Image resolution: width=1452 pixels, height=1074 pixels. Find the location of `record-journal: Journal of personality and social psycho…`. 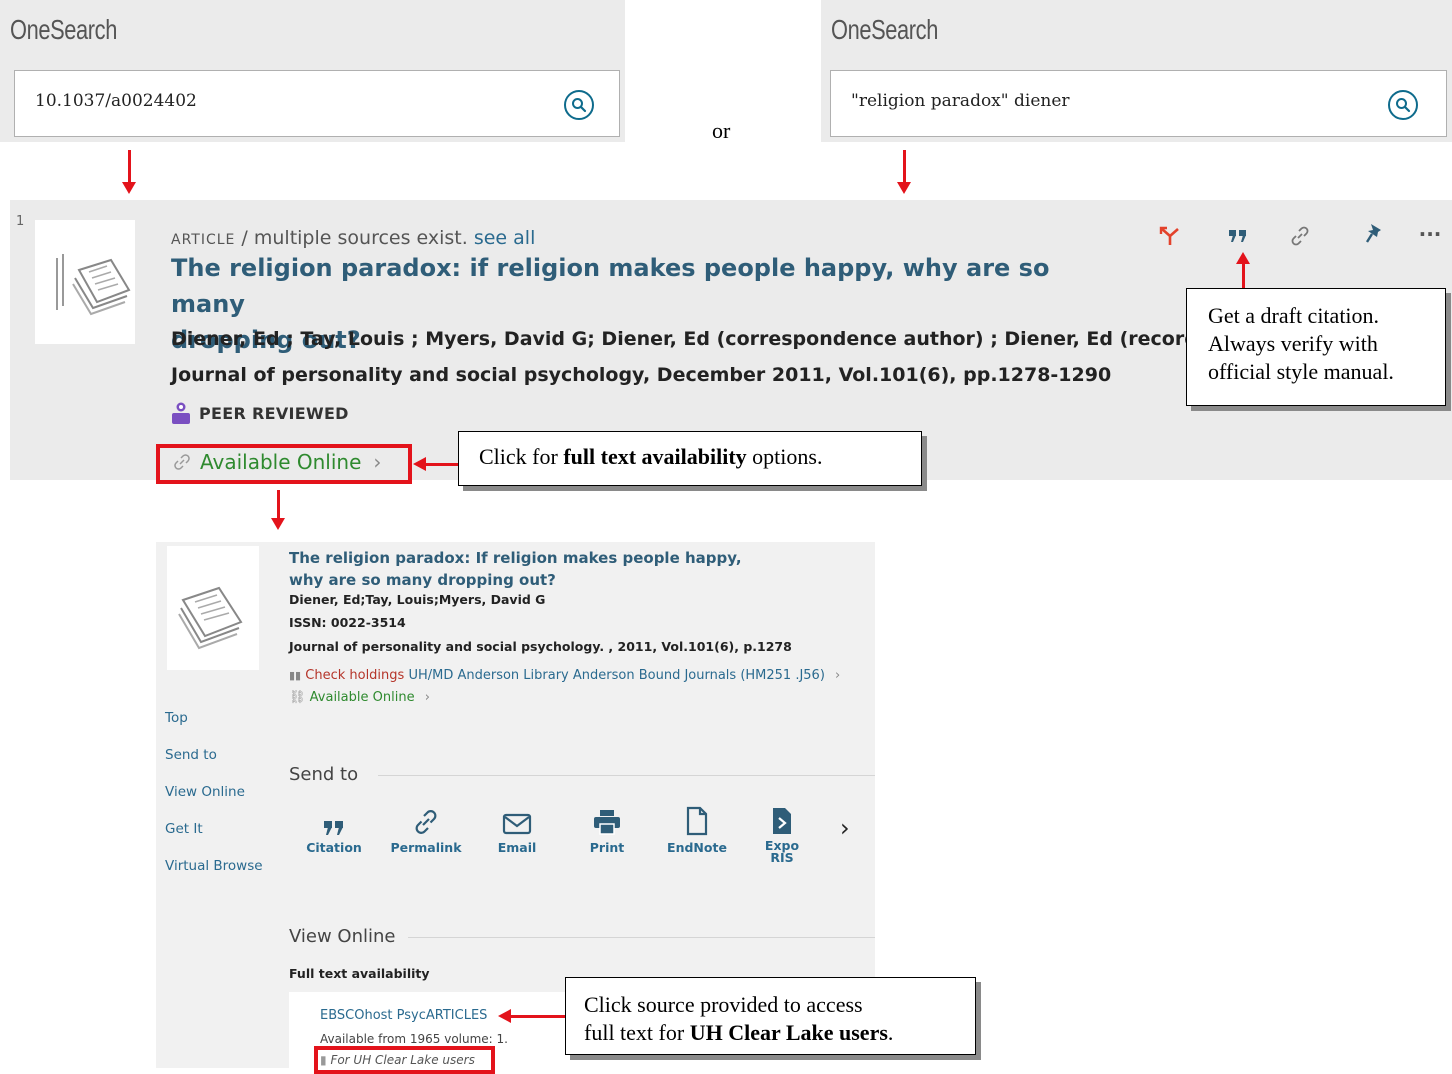

record-journal: Journal of personality and social psycho… is located at coordinates (540, 646).